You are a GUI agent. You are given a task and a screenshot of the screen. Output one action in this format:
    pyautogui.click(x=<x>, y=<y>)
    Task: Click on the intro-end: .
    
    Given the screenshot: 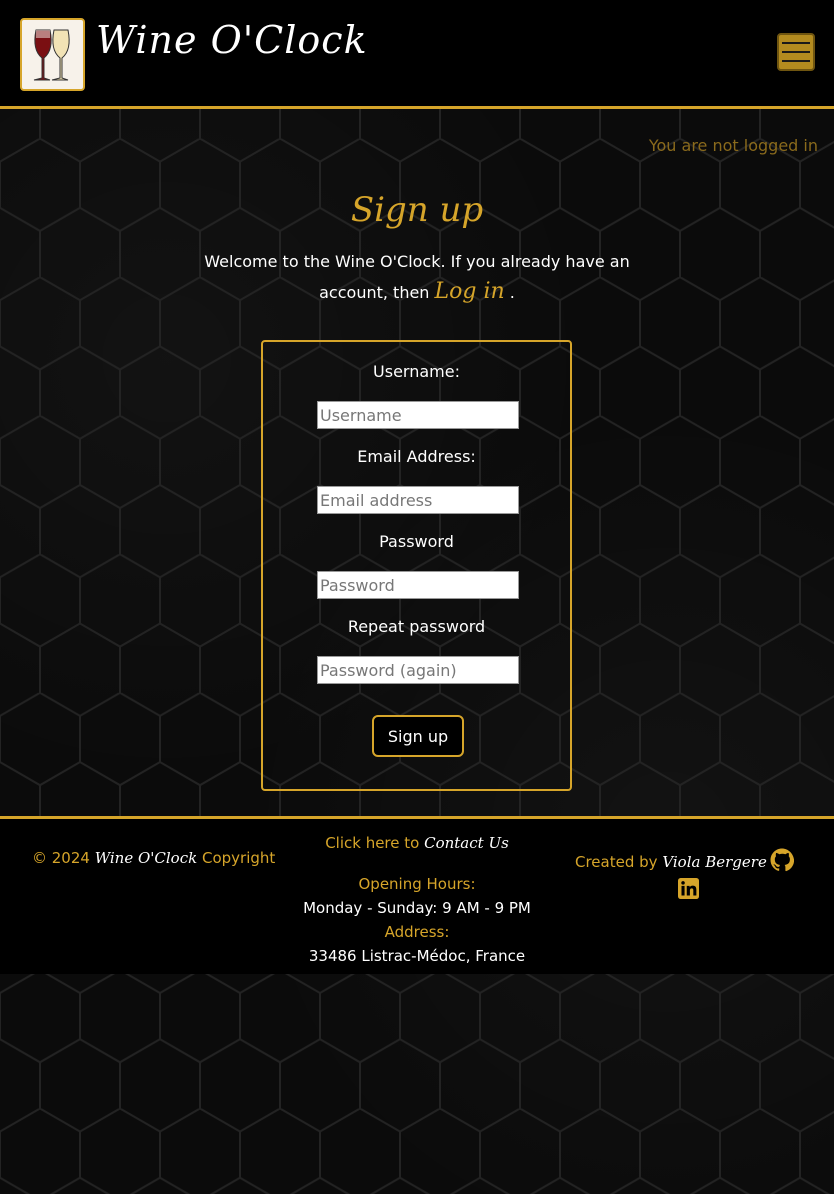 What is the action you would take?
    pyautogui.click(x=512, y=292)
    